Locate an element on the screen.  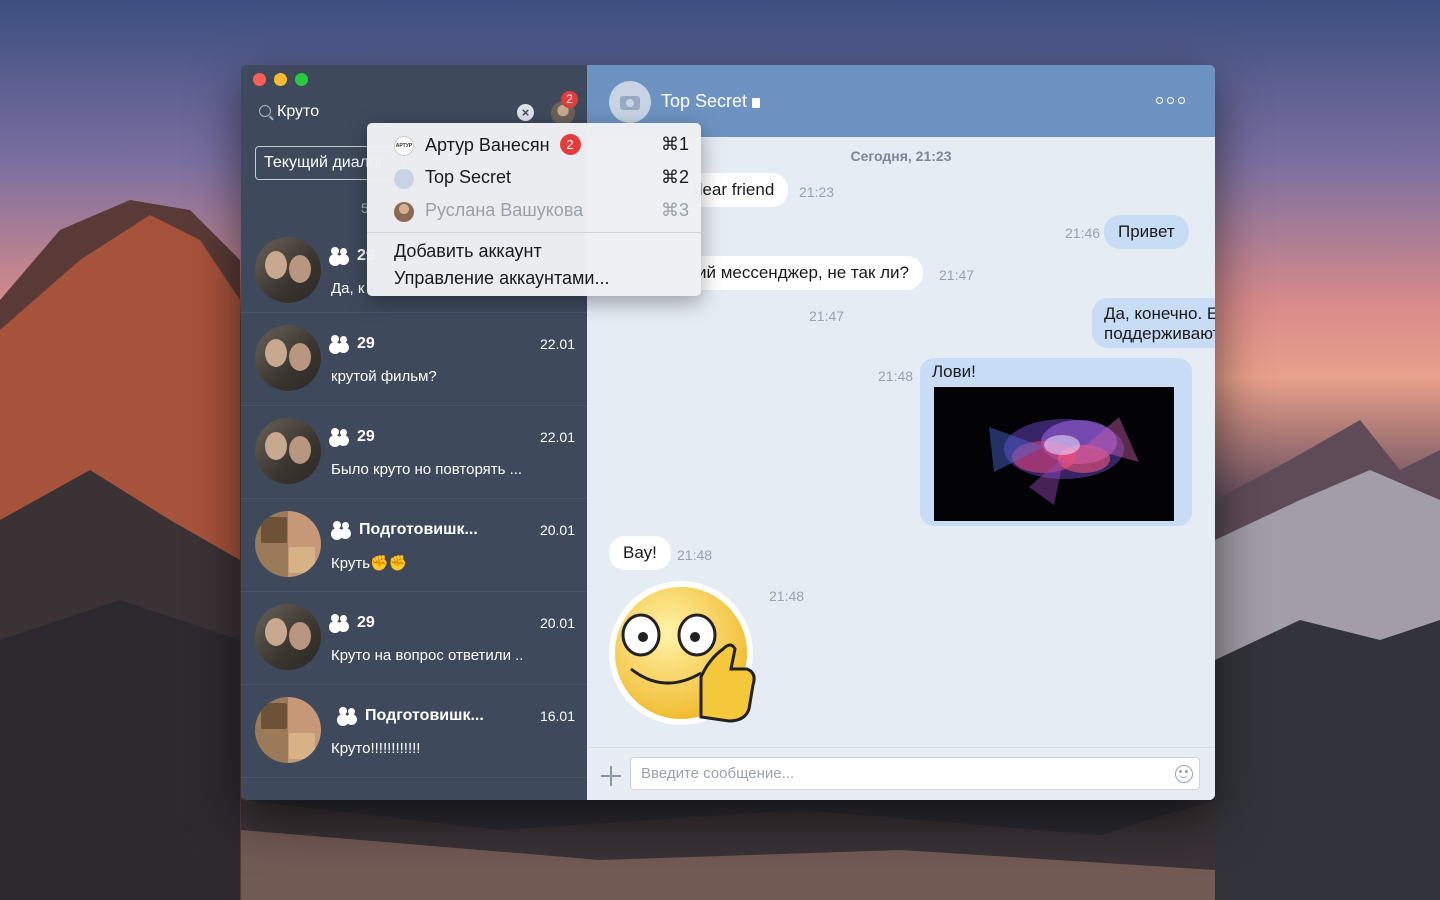
powder-explosion-image is located at coordinates (1054, 454).